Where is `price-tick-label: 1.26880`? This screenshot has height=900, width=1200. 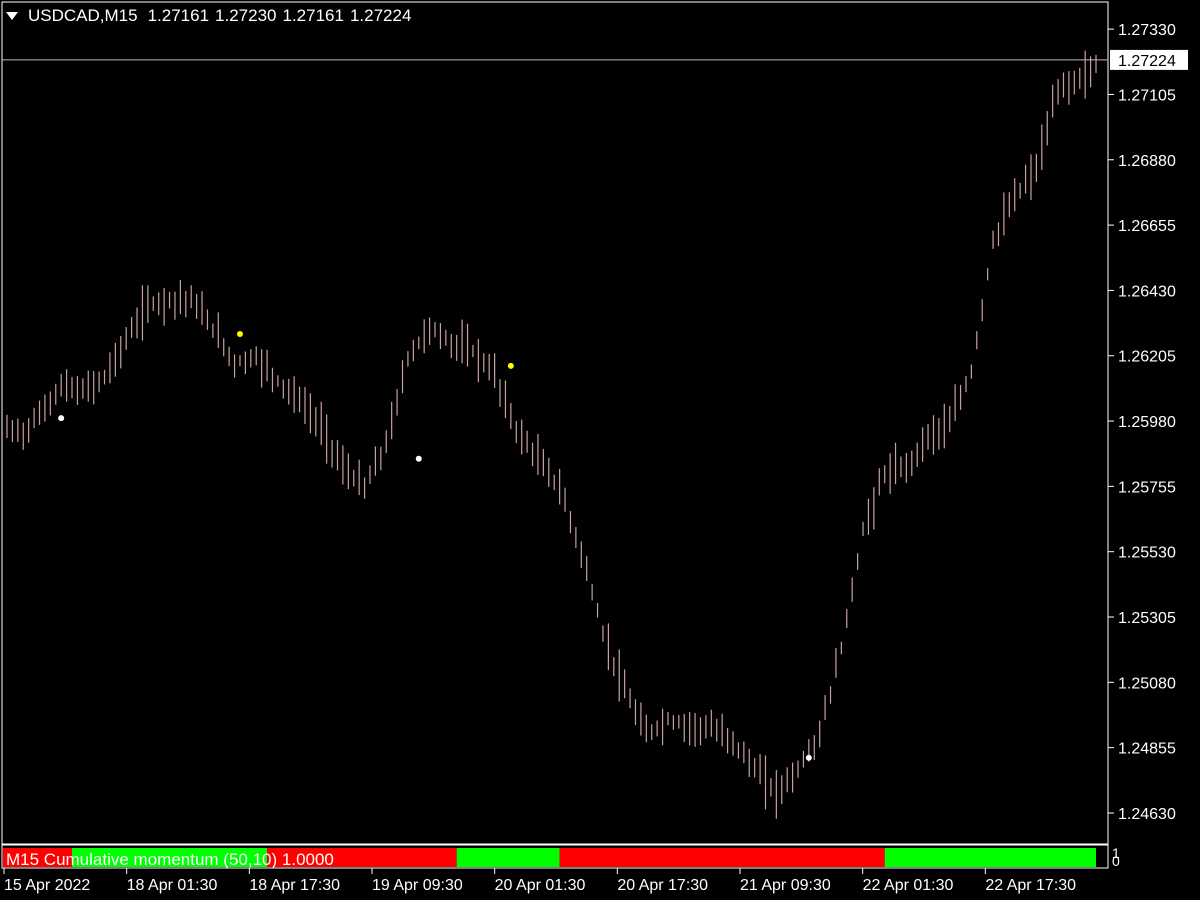
price-tick-label: 1.26880 is located at coordinates (1147, 161).